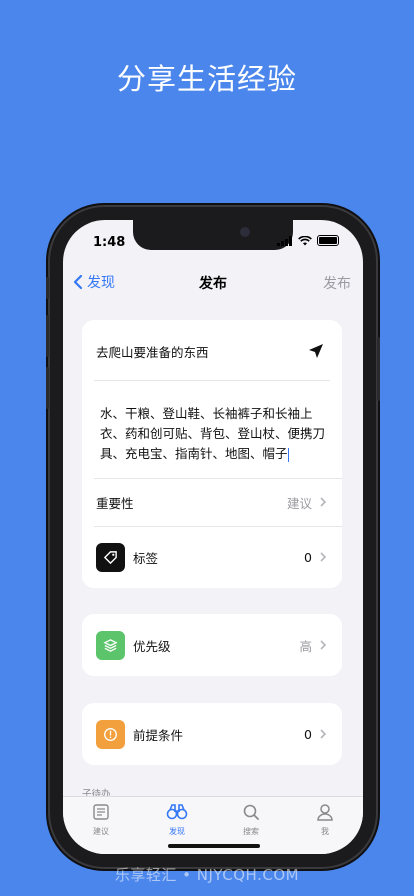 Image resolution: width=414 pixels, height=896 pixels. I want to click on tab-bar: 建议 发现 搜索 我, so click(213, 825).